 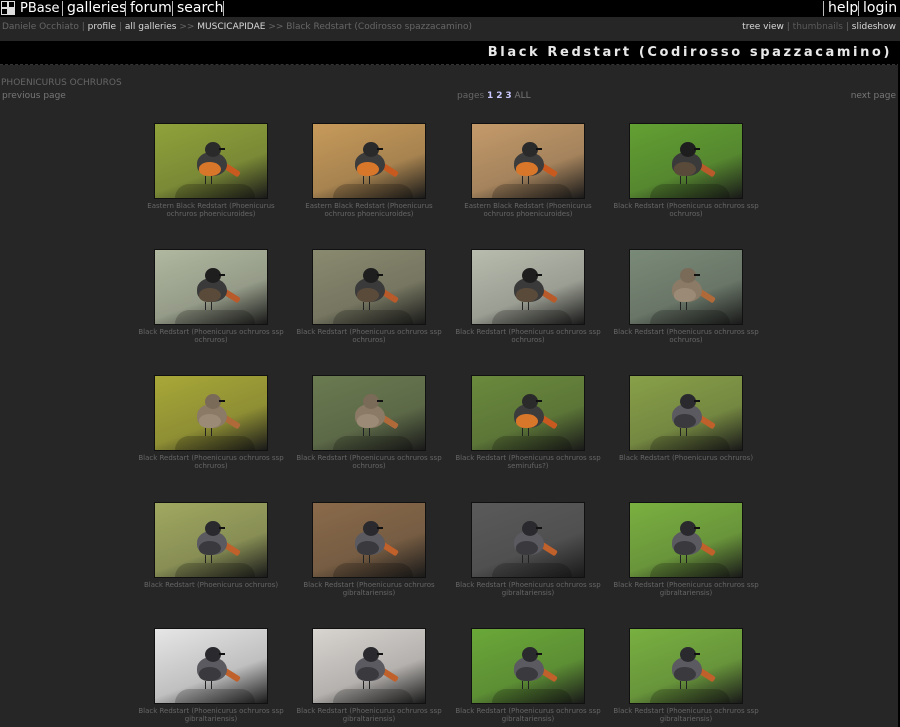 I want to click on gallery-title: Black Redstart (Codirosso spazzacamino), so click(x=689, y=52).